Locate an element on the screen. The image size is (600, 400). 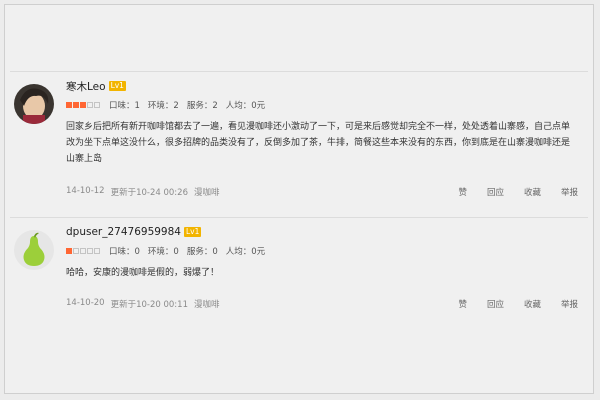
review-footer: 14-10-20 更新于10-20 00:11 漫咖啡 赞 回应 收藏 举报 is located at coordinates (322, 304).